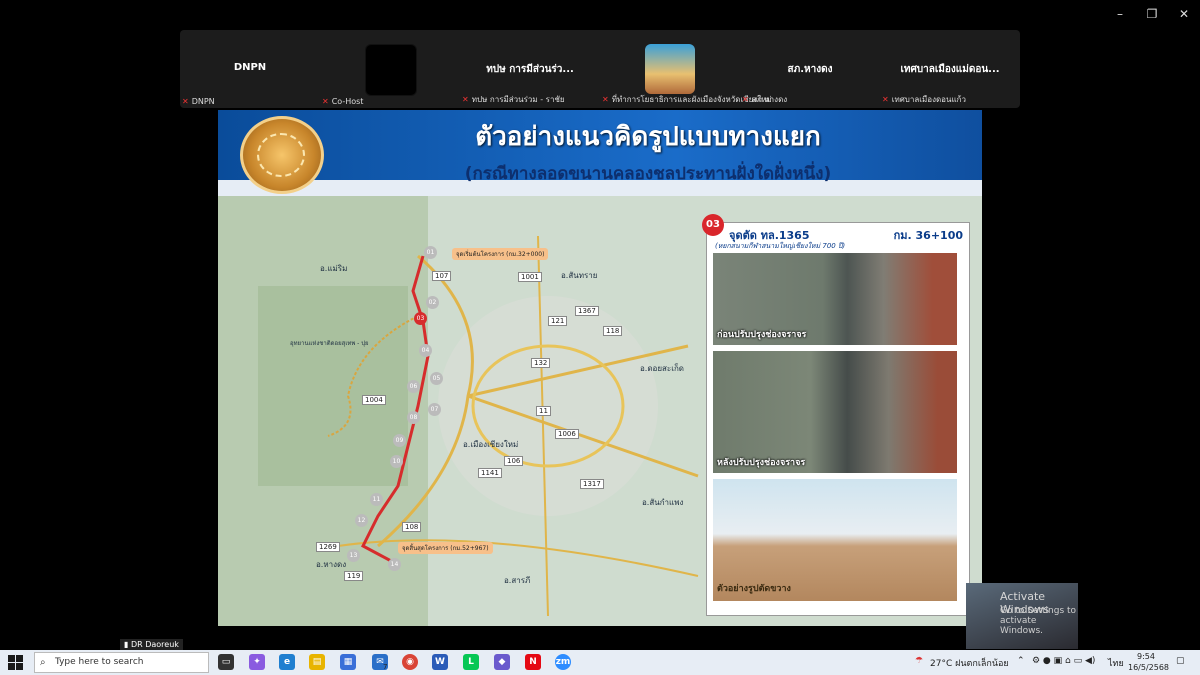  Describe the element at coordinates (410, 662) in the screenshot. I see `chrome-icon: ◉` at that location.